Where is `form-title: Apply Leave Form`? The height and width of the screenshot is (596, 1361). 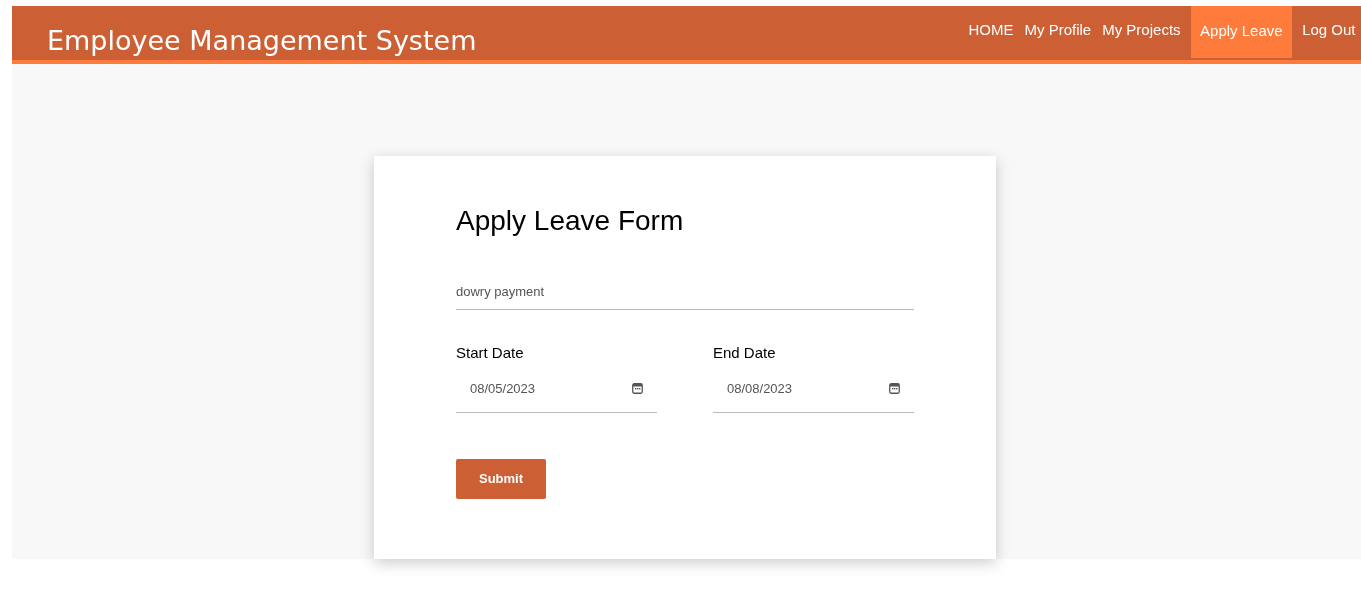 form-title: Apply Leave Form is located at coordinates (570, 221).